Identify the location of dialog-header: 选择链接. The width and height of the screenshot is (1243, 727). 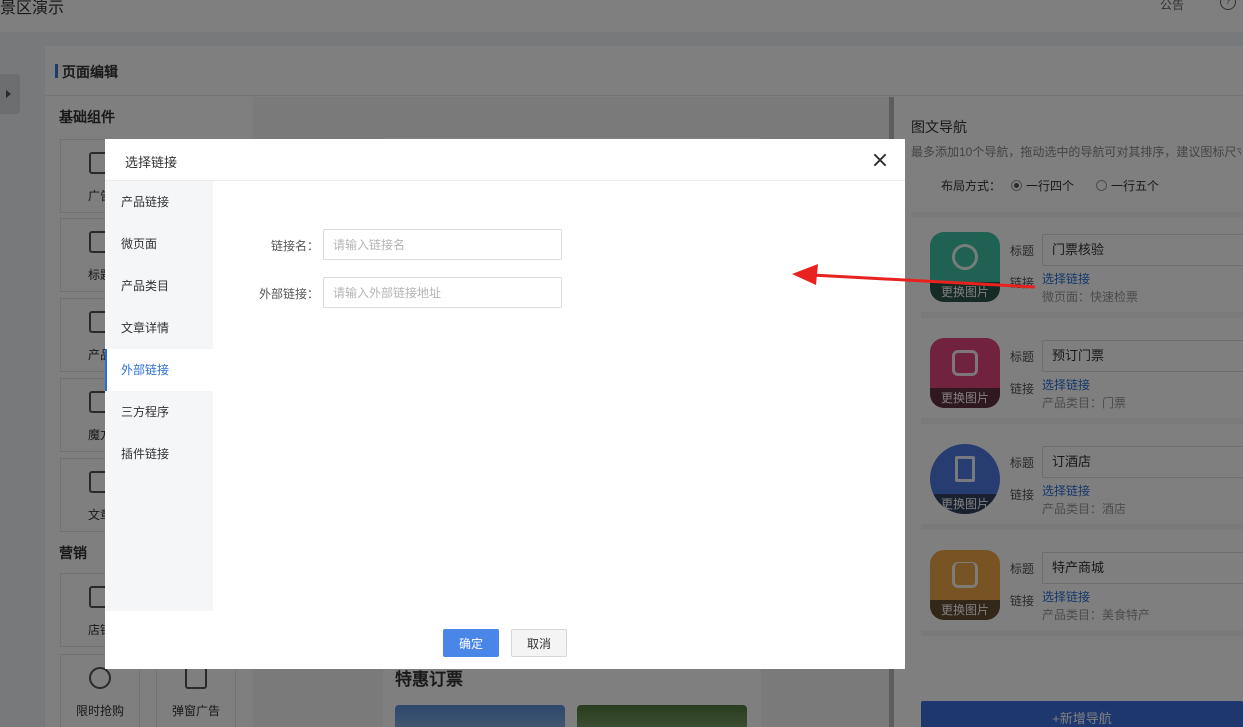
(505, 160).